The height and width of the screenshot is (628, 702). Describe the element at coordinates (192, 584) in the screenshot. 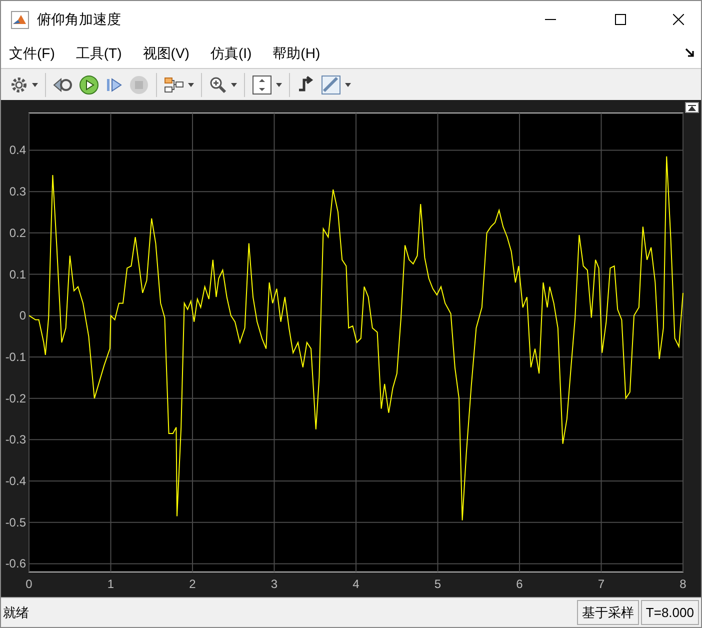

I see `x-tick-label: 2` at that location.